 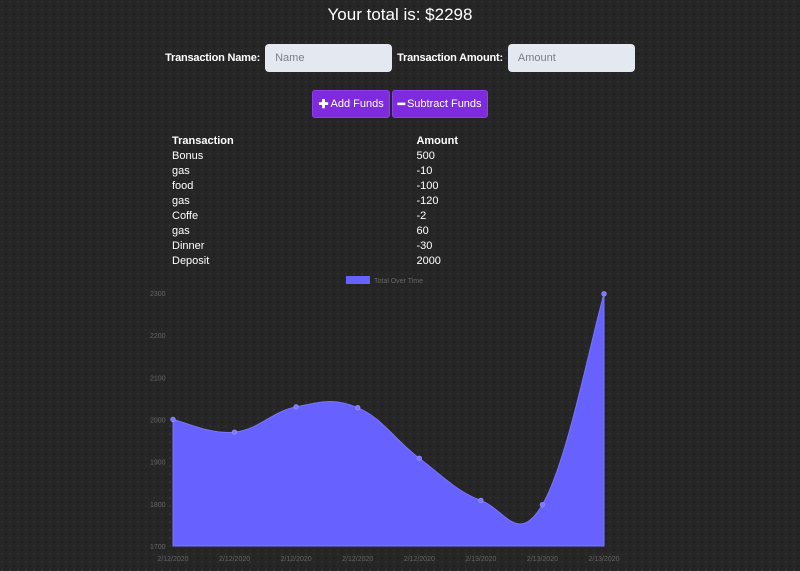 I want to click on add-funds-button: ✚ Add Funds, so click(x=351, y=104).